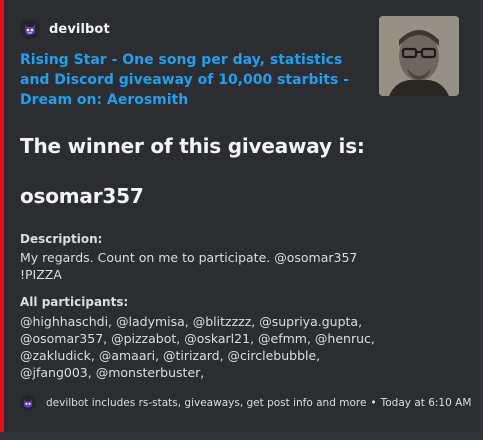  Describe the element at coordinates (426, 403) in the screenshot. I see `footer-timestamp: Today at 6:10 AM` at that location.